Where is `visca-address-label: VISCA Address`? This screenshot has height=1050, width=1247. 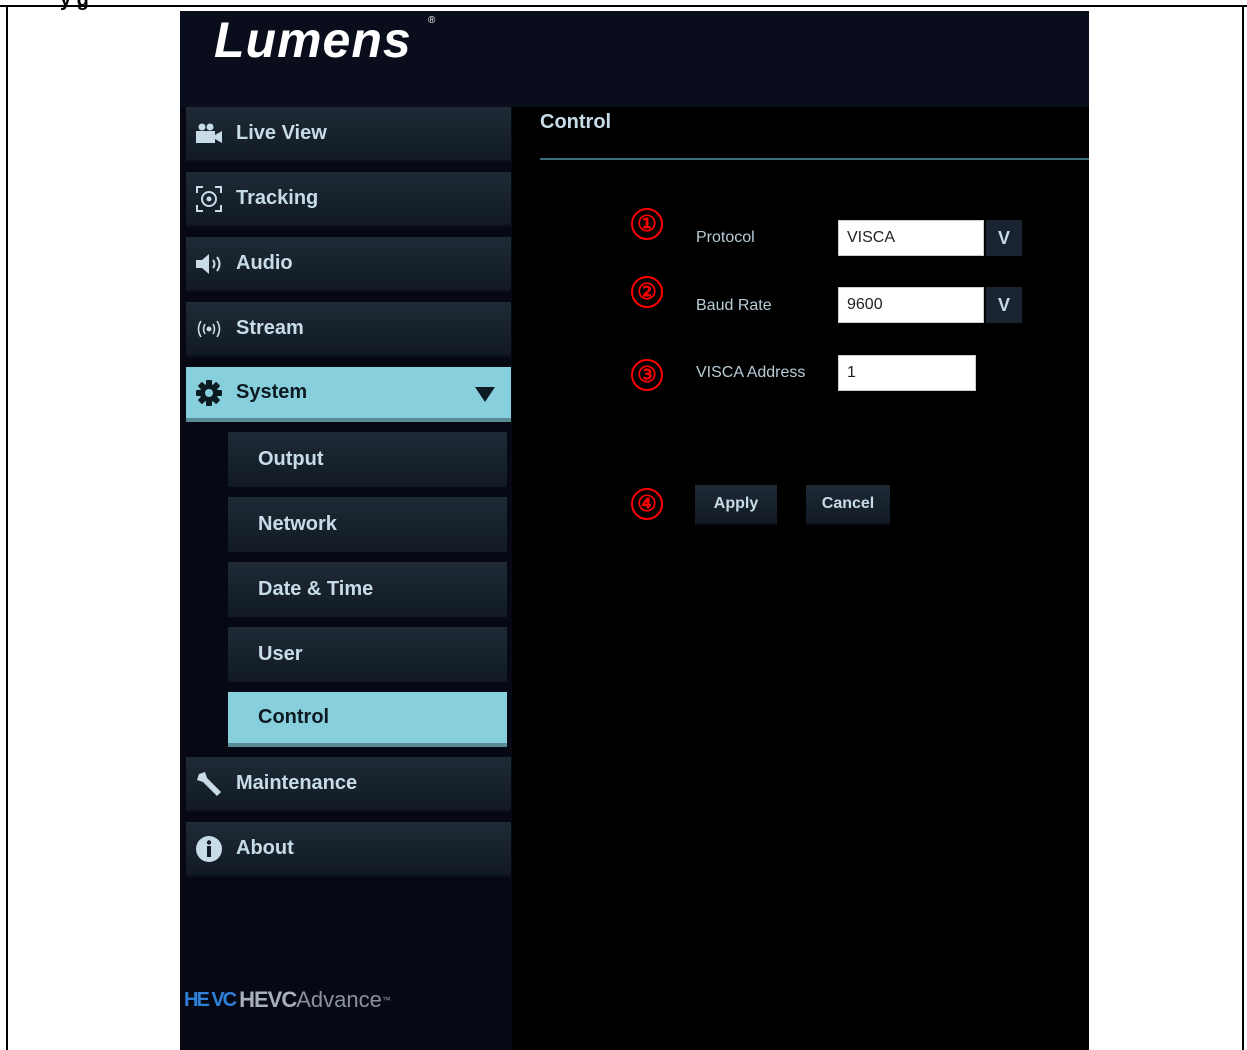 visca-address-label: VISCA Address is located at coordinates (751, 372).